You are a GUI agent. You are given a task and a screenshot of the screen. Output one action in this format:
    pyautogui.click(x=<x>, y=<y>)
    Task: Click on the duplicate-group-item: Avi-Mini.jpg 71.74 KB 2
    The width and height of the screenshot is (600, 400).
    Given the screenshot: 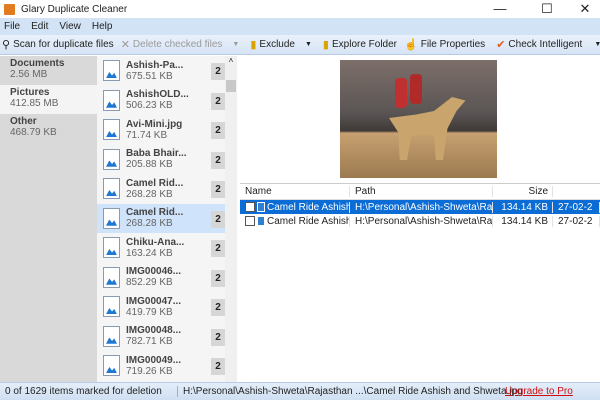 What is the action you would take?
    pyautogui.click(x=161, y=130)
    